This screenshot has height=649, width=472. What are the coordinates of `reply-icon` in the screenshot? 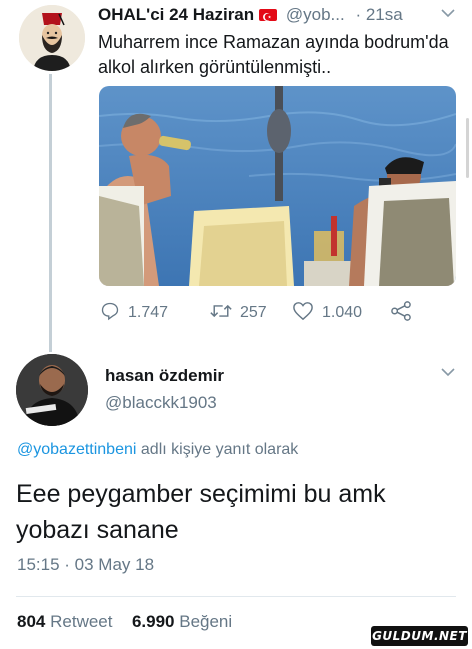 It's located at (110, 313).